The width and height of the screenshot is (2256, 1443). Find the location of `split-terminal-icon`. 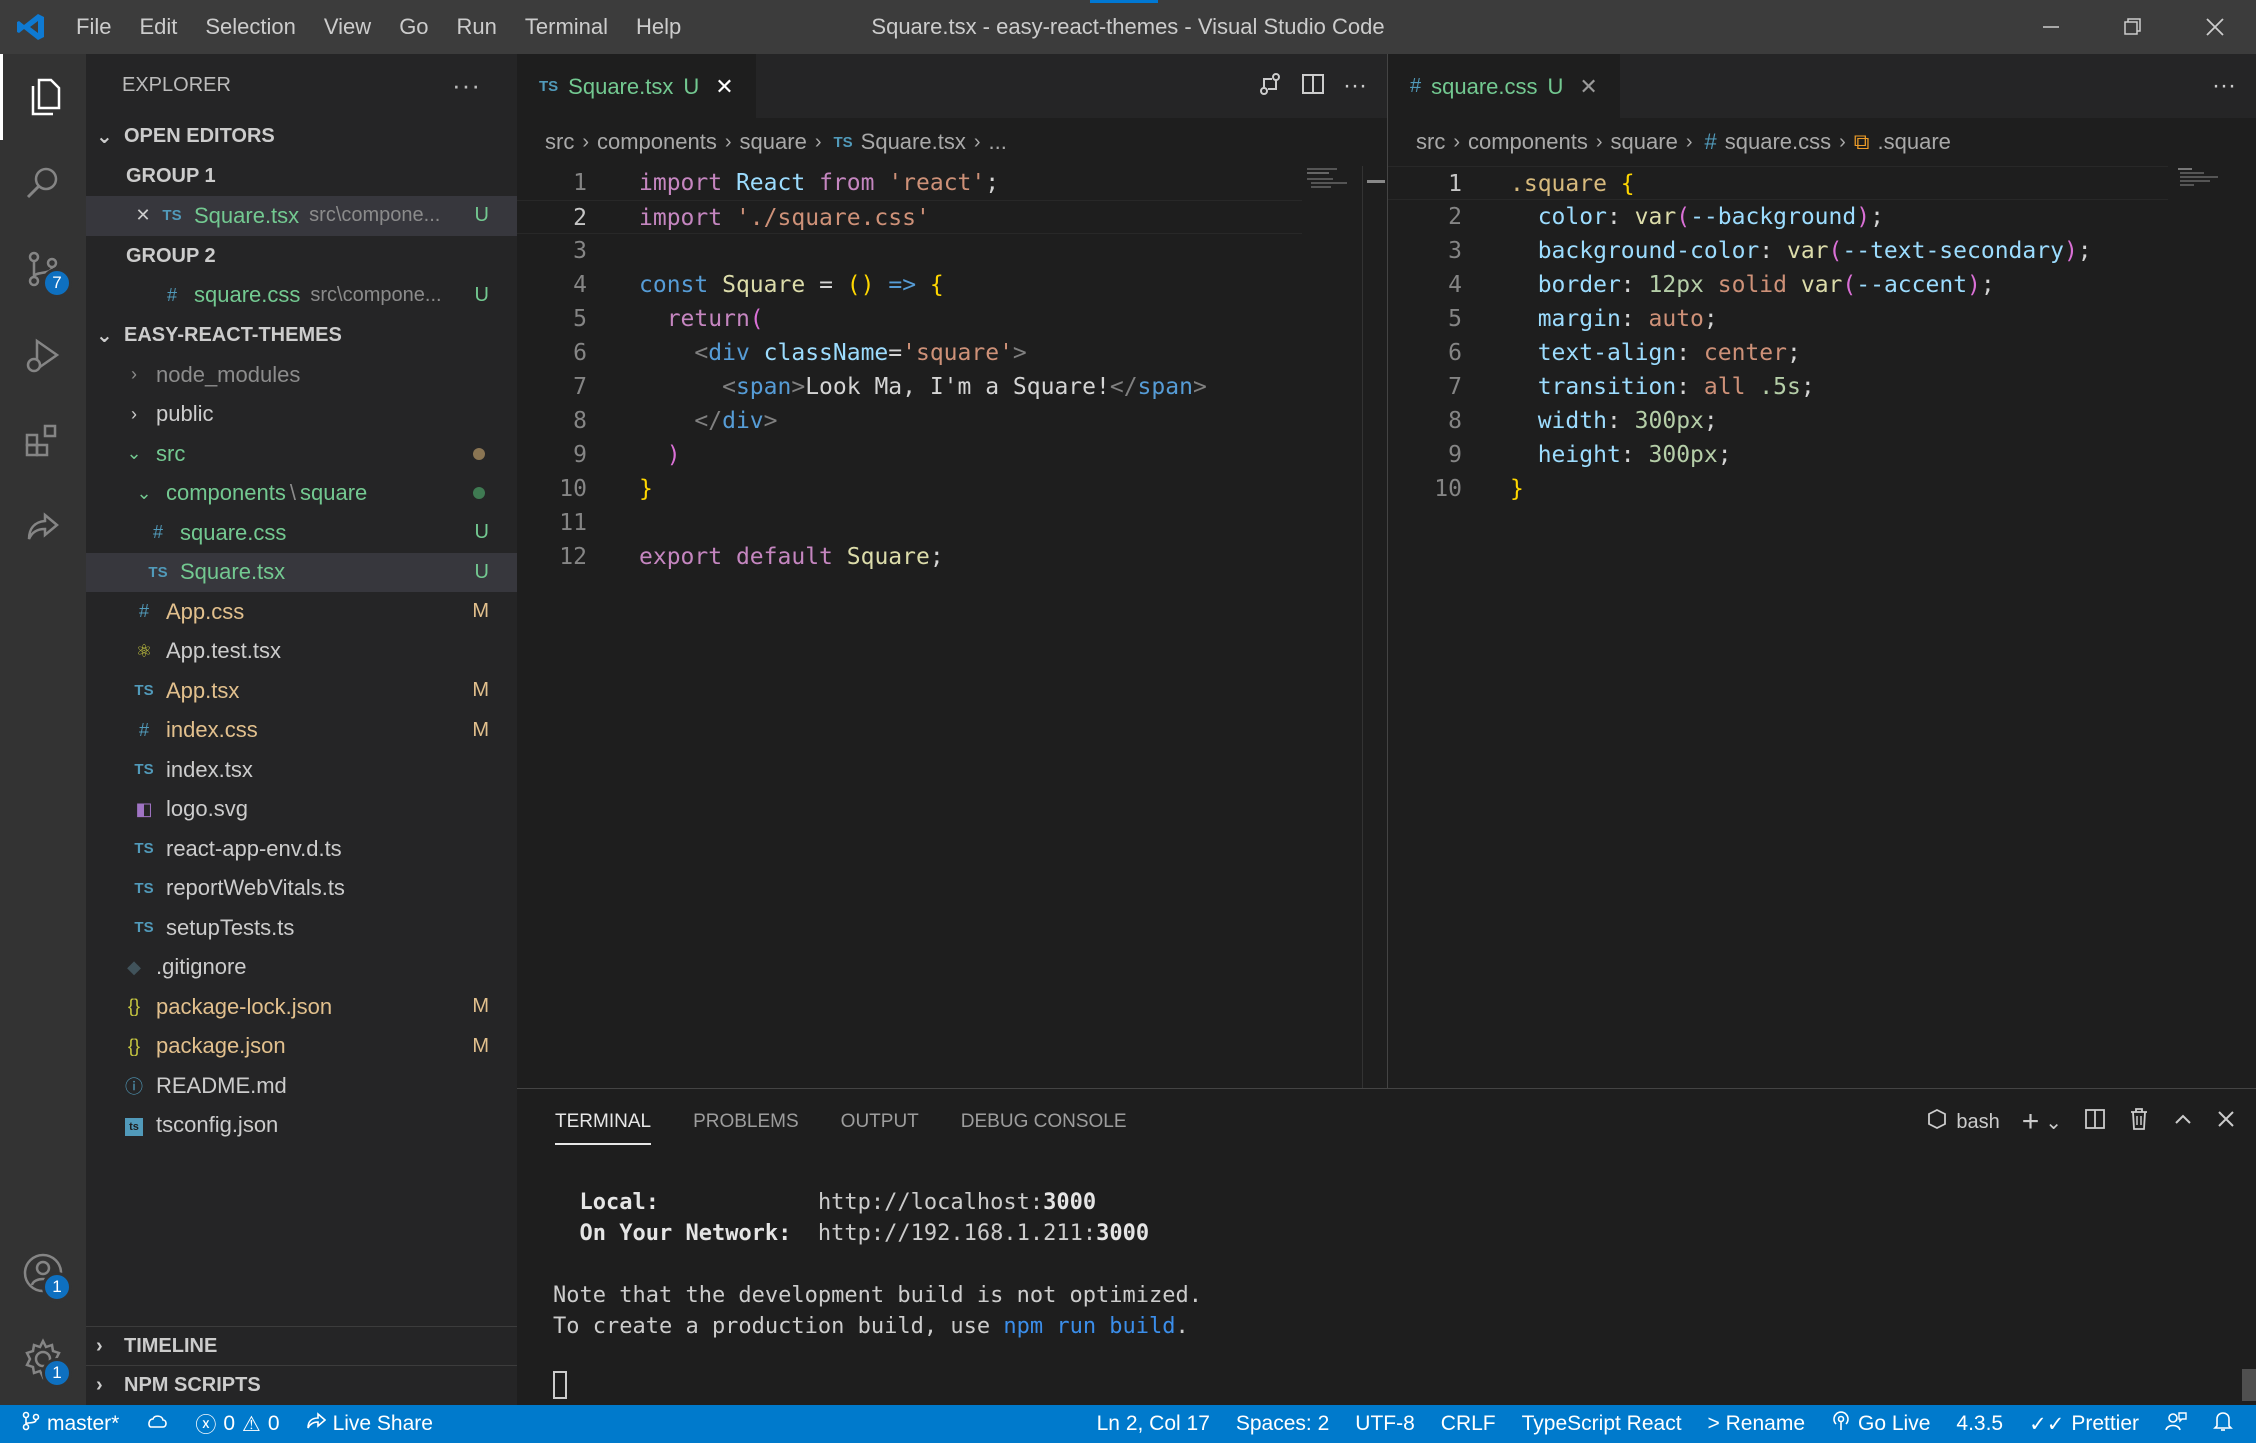

split-terminal-icon is located at coordinates (2095, 1122).